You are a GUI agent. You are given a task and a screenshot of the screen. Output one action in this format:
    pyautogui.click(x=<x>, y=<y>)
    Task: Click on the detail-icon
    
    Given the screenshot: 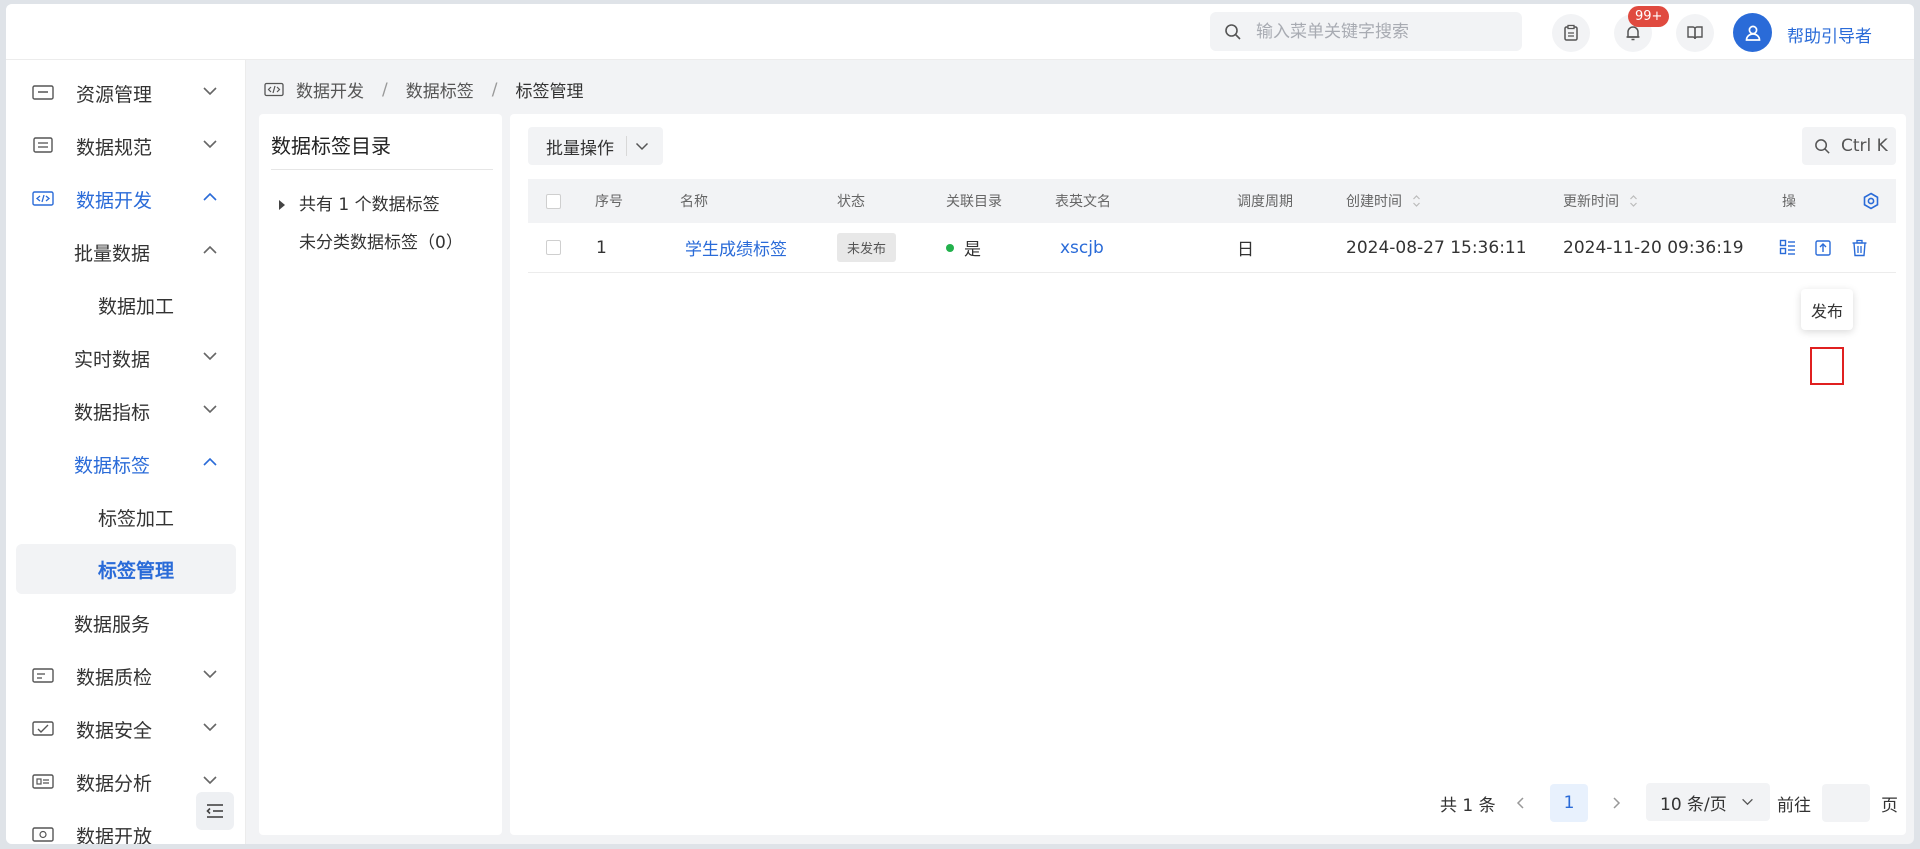 What is the action you would take?
    pyautogui.click(x=1787, y=247)
    